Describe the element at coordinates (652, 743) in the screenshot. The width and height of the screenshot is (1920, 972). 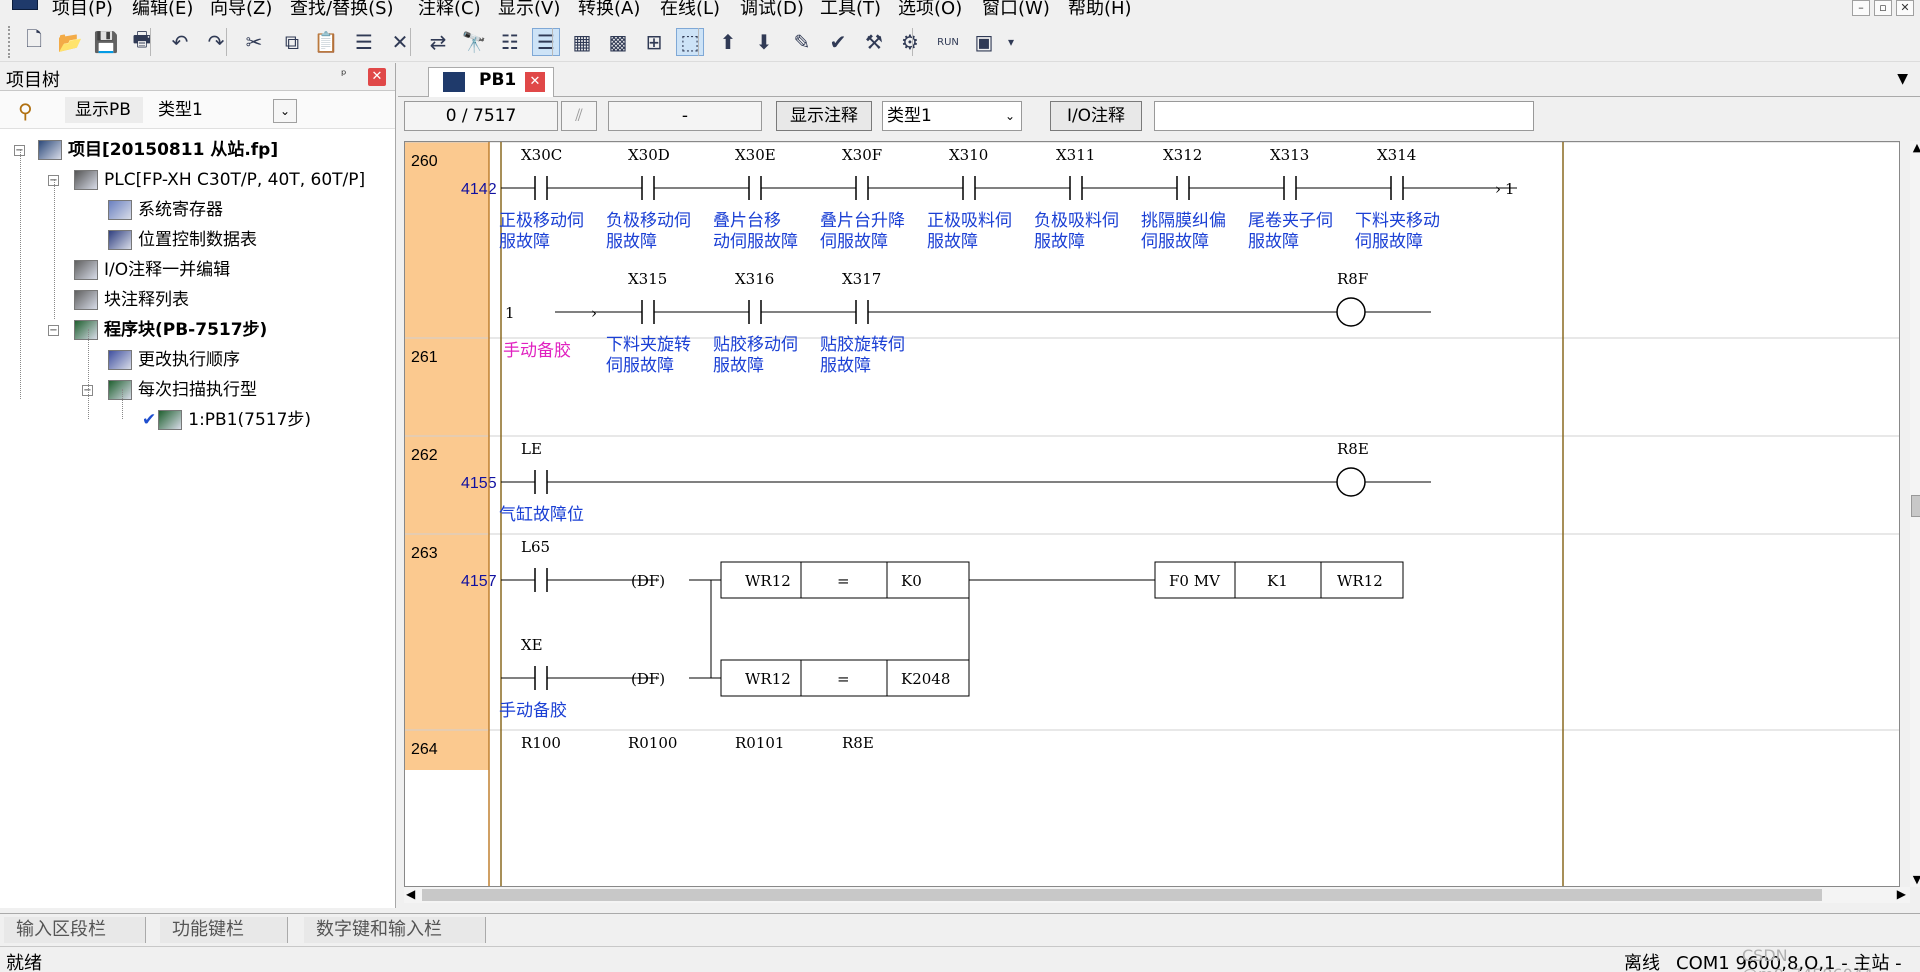
I see `contact-operand: R0100` at that location.